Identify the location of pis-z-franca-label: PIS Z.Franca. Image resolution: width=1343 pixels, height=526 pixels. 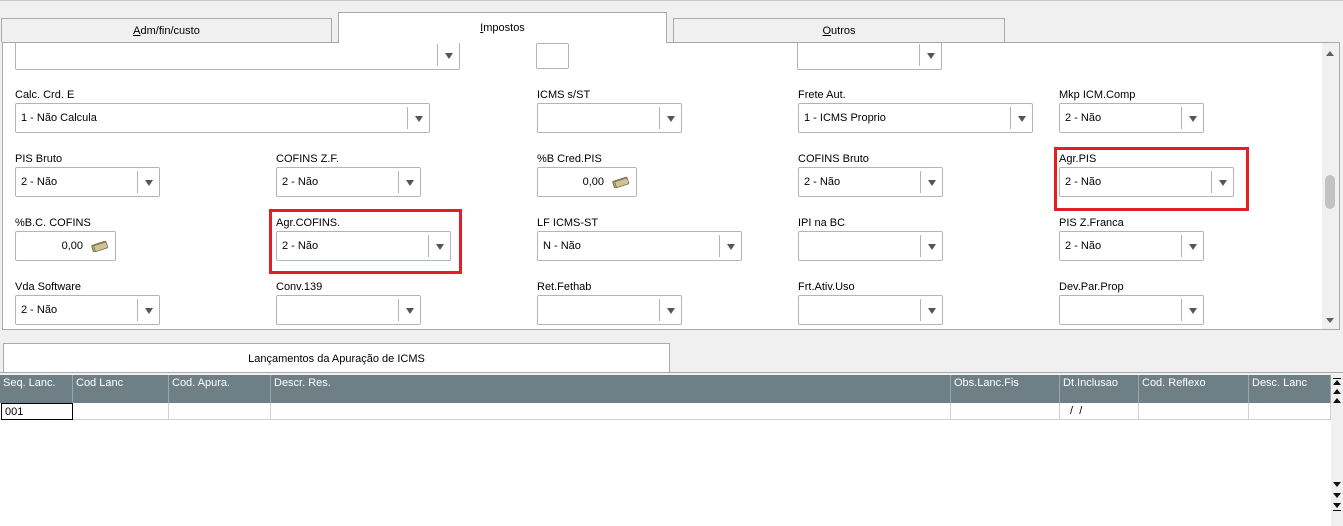
(1091, 223).